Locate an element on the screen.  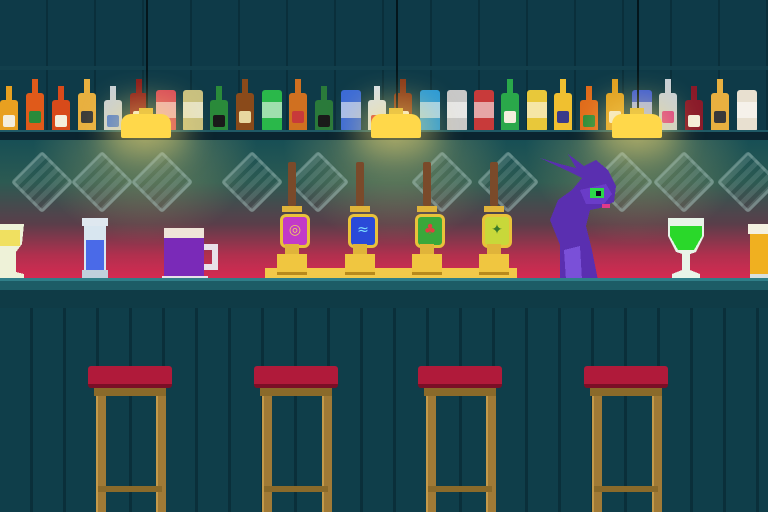
beer-tap: ✦ is located at coordinates (494, 221).